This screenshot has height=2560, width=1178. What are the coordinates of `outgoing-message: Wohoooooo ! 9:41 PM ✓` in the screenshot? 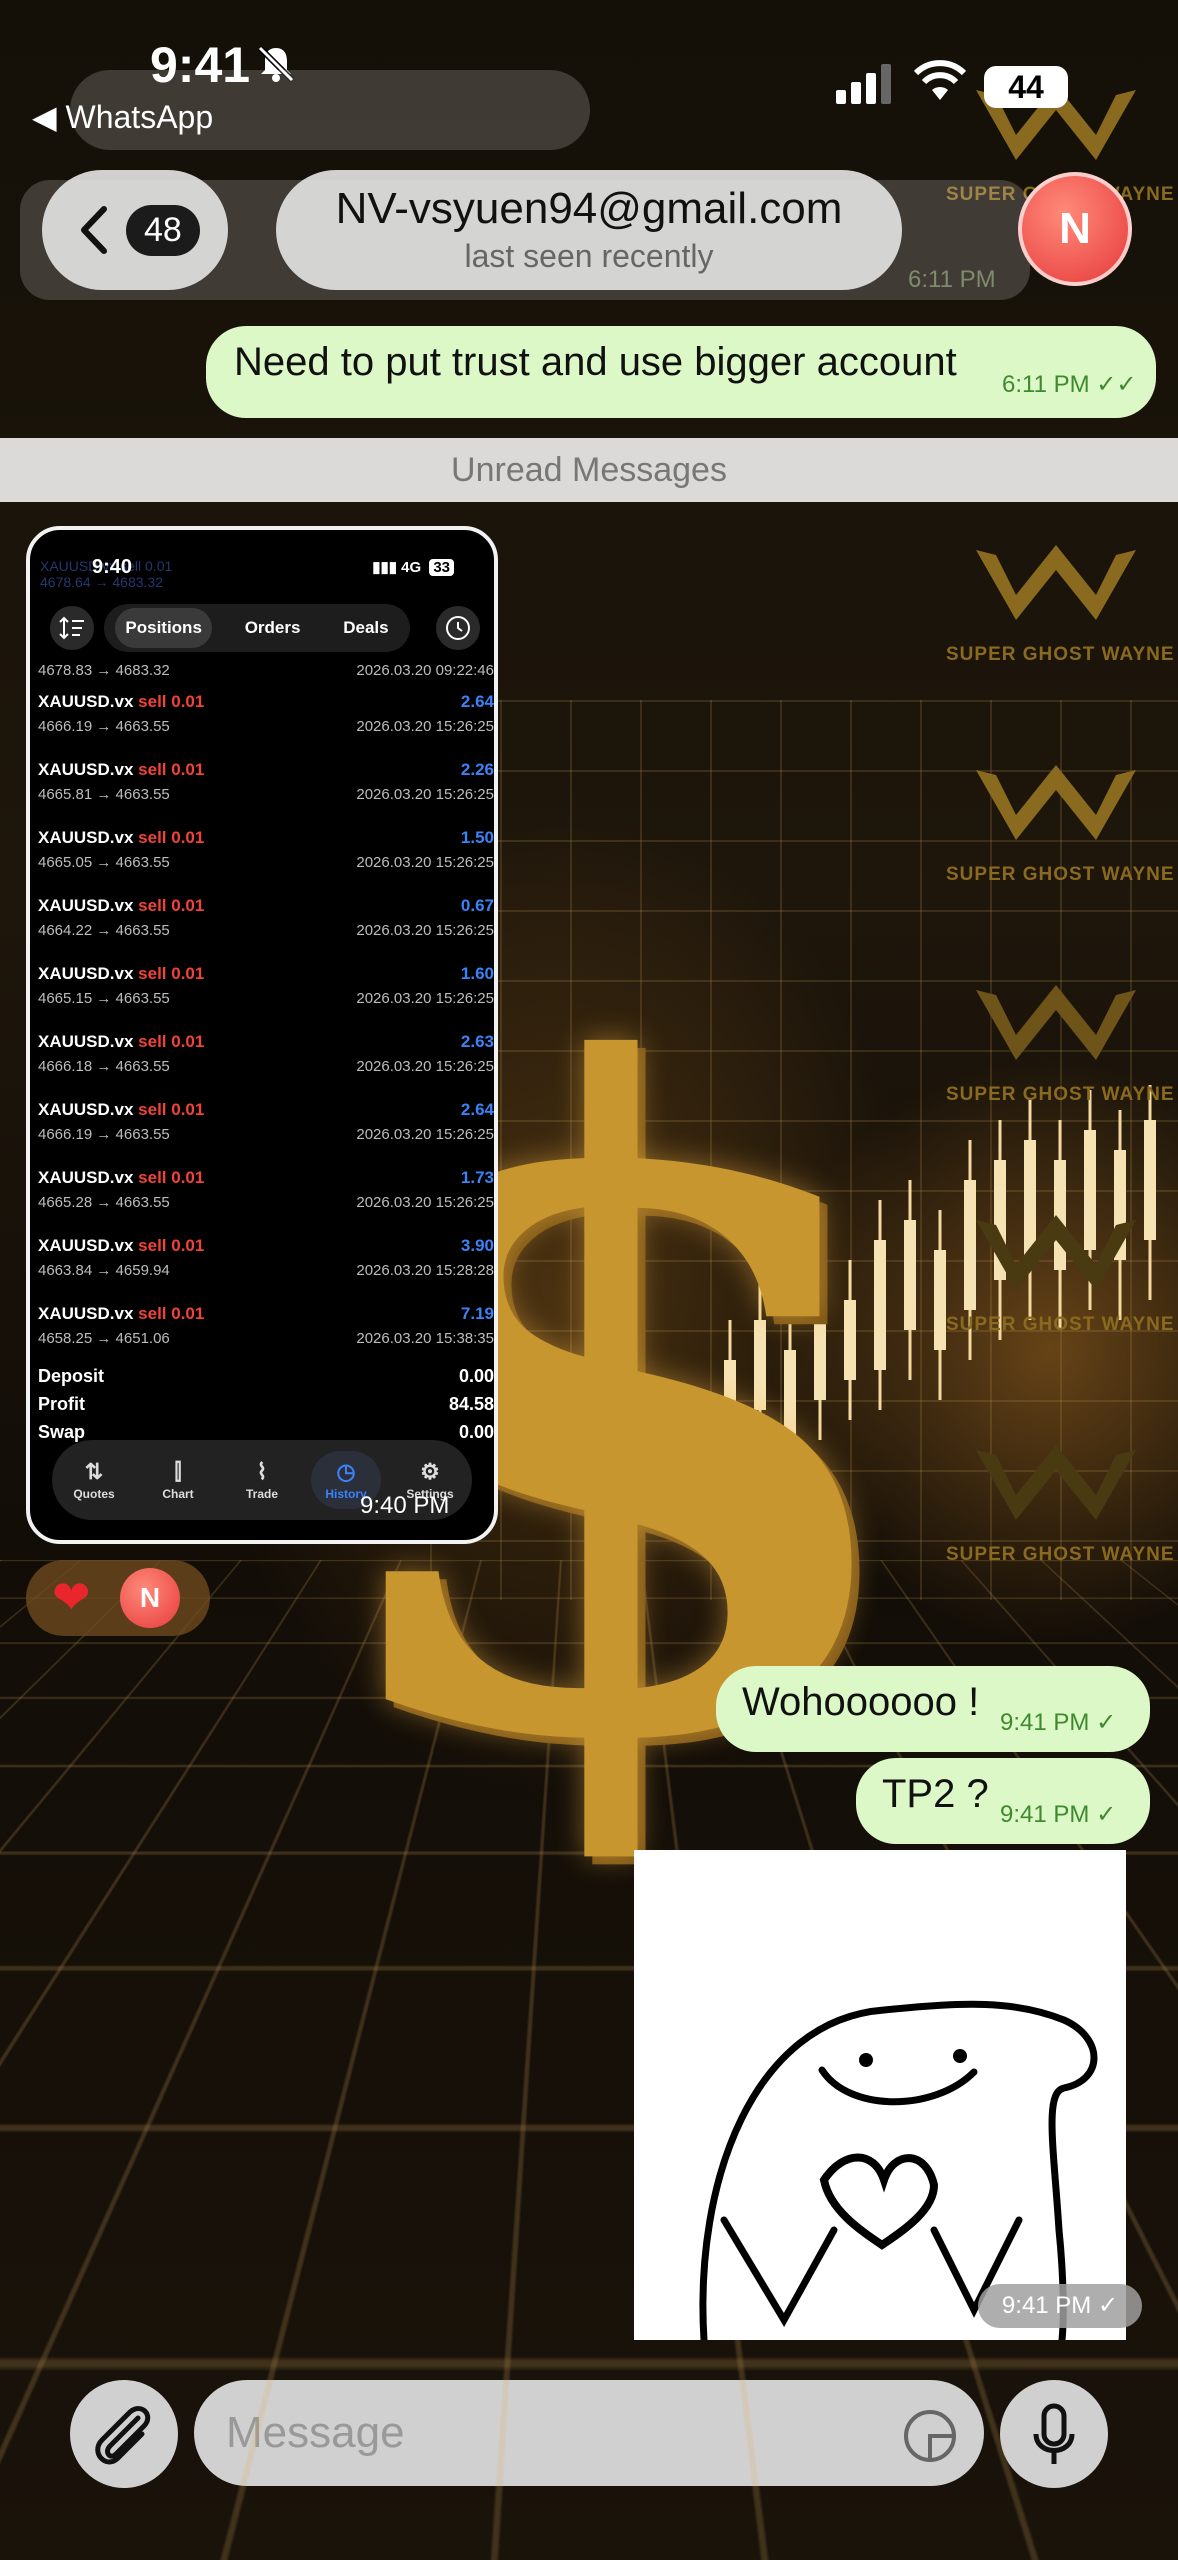 It's located at (933, 1709).